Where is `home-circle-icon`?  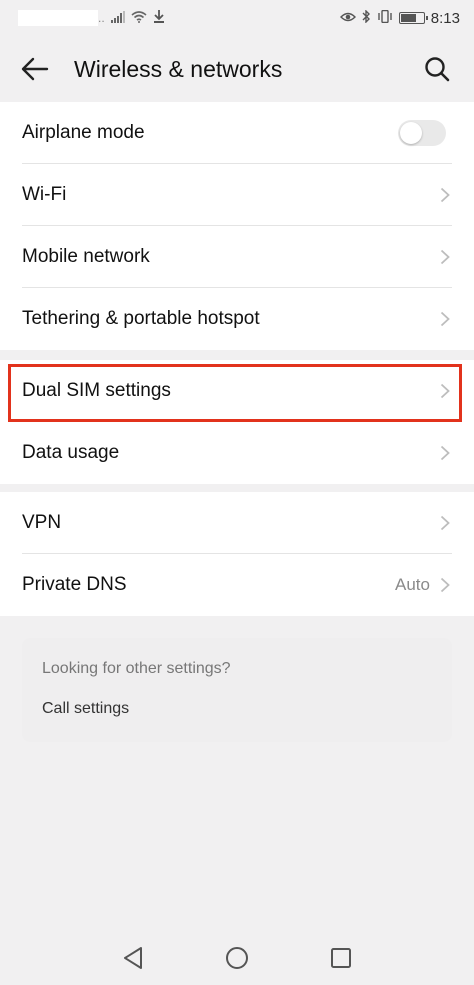 home-circle-icon is located at coordinates (237, 958).